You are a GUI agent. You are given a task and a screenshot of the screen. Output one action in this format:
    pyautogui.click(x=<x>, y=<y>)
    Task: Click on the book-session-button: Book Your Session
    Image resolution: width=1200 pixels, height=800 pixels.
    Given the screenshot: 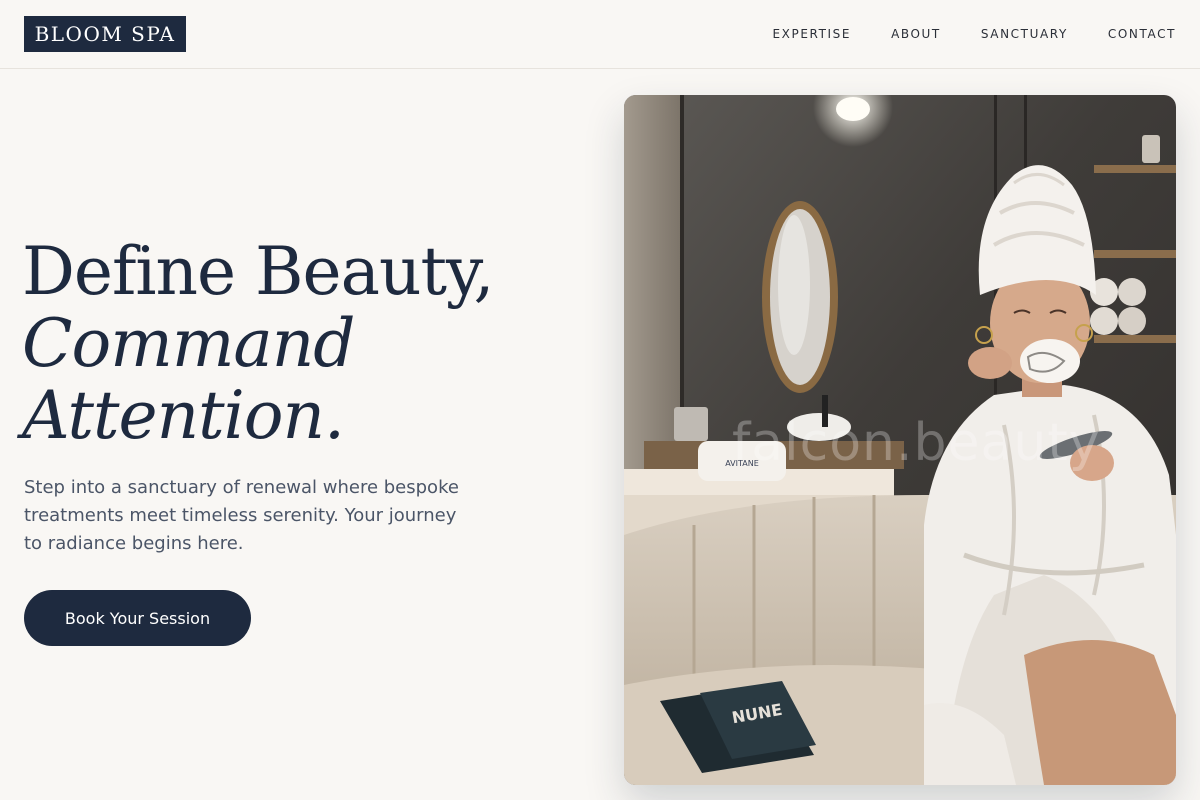 What is the action you would take?
    pyautogui.click(x=137, y=618)
    